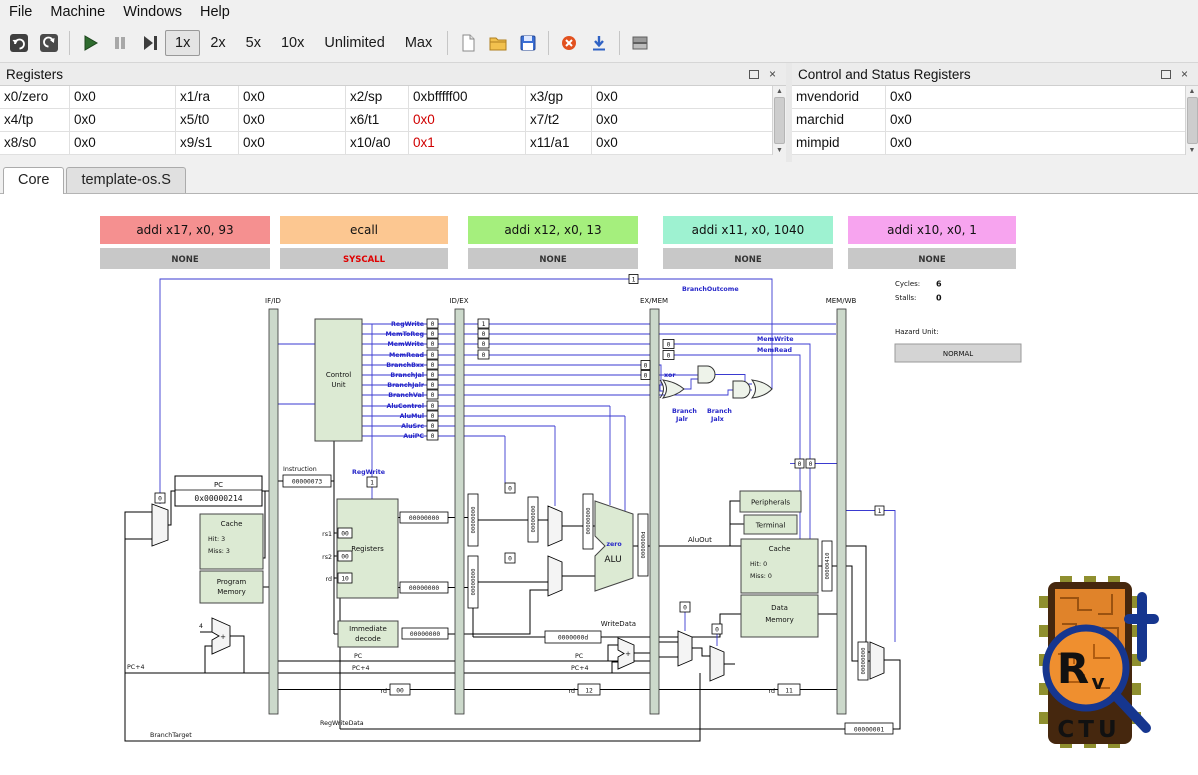 Image resolution: width=1198 pixels, height=775 pixels. What do you see at coordinates (218, 491) in the screenshot?
I see `program-counter: PC 0x00000214` at bounding box center [218, 491].